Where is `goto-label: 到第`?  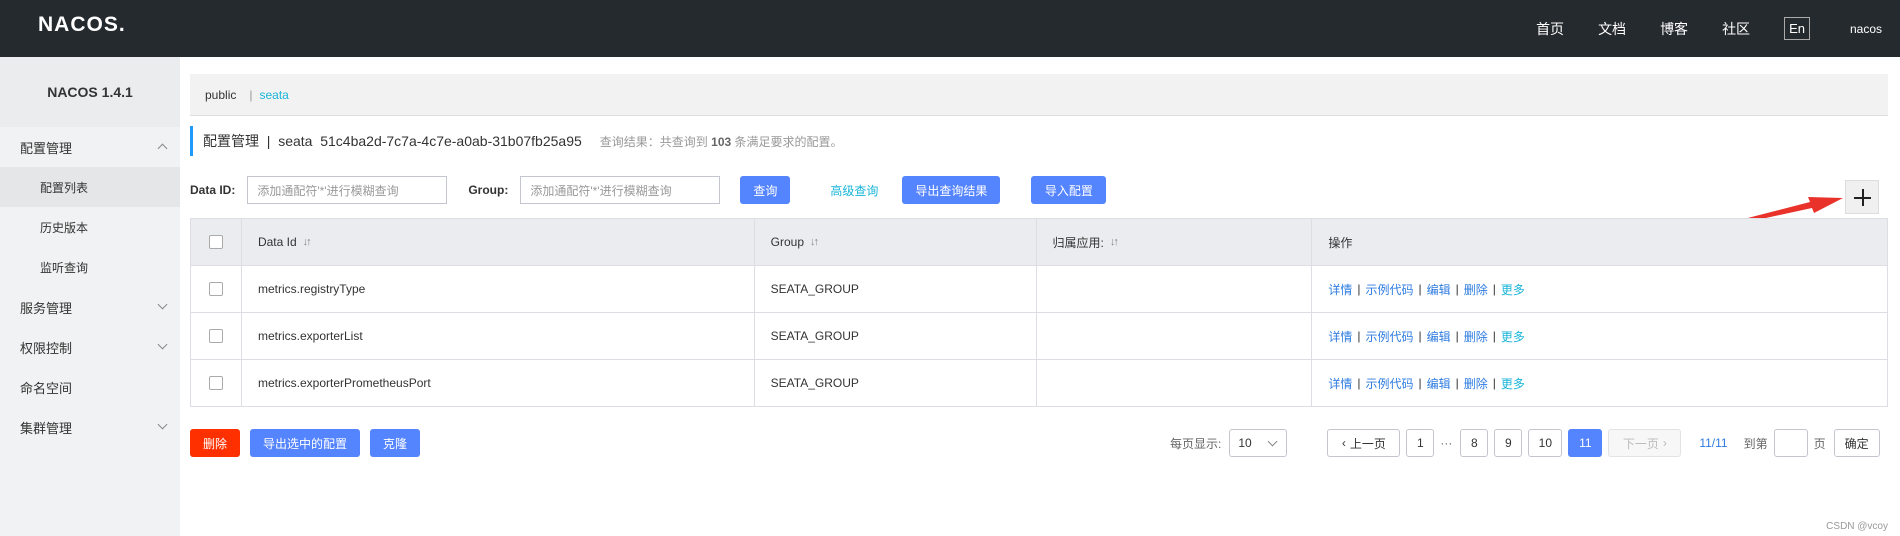 goto-label: 到第 is located at coordinates (1755, 443).